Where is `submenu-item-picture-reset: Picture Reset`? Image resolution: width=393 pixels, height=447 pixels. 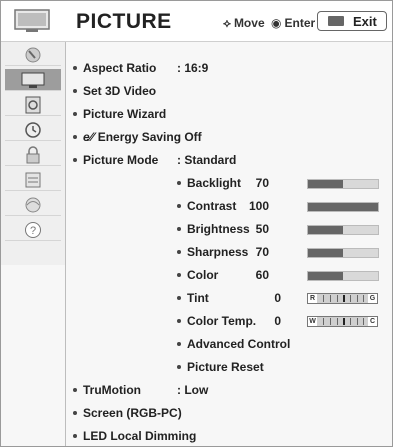
submenu-item-picture-reset: Picture Reset is located at coordinates (220, 367).